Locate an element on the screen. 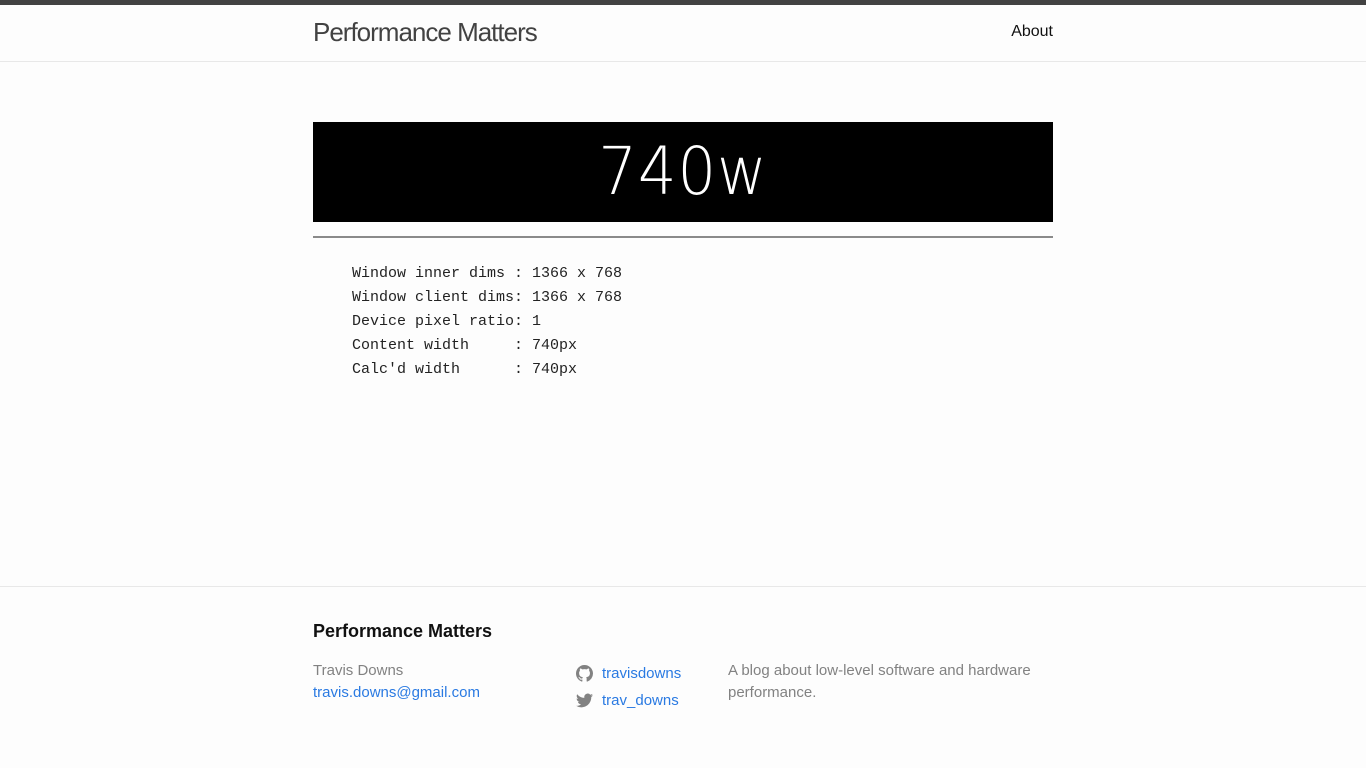  dims-line-calcd-width: Calc'd width : 740px is located at coordinates (465, 369).